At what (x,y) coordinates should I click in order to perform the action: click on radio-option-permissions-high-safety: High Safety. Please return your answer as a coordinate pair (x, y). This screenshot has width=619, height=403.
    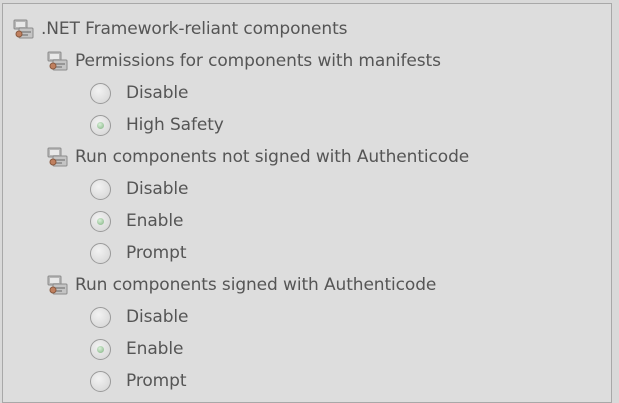
    Looking at the image, I should click on (157, 125).